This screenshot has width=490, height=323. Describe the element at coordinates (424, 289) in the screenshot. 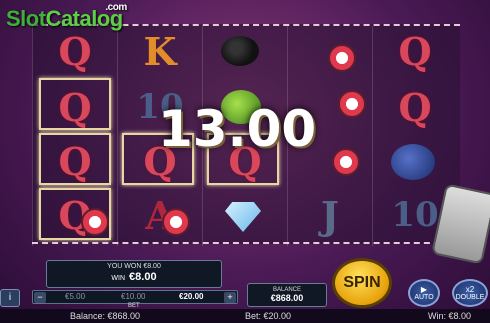

I see `play-icon: ▶` at that location.